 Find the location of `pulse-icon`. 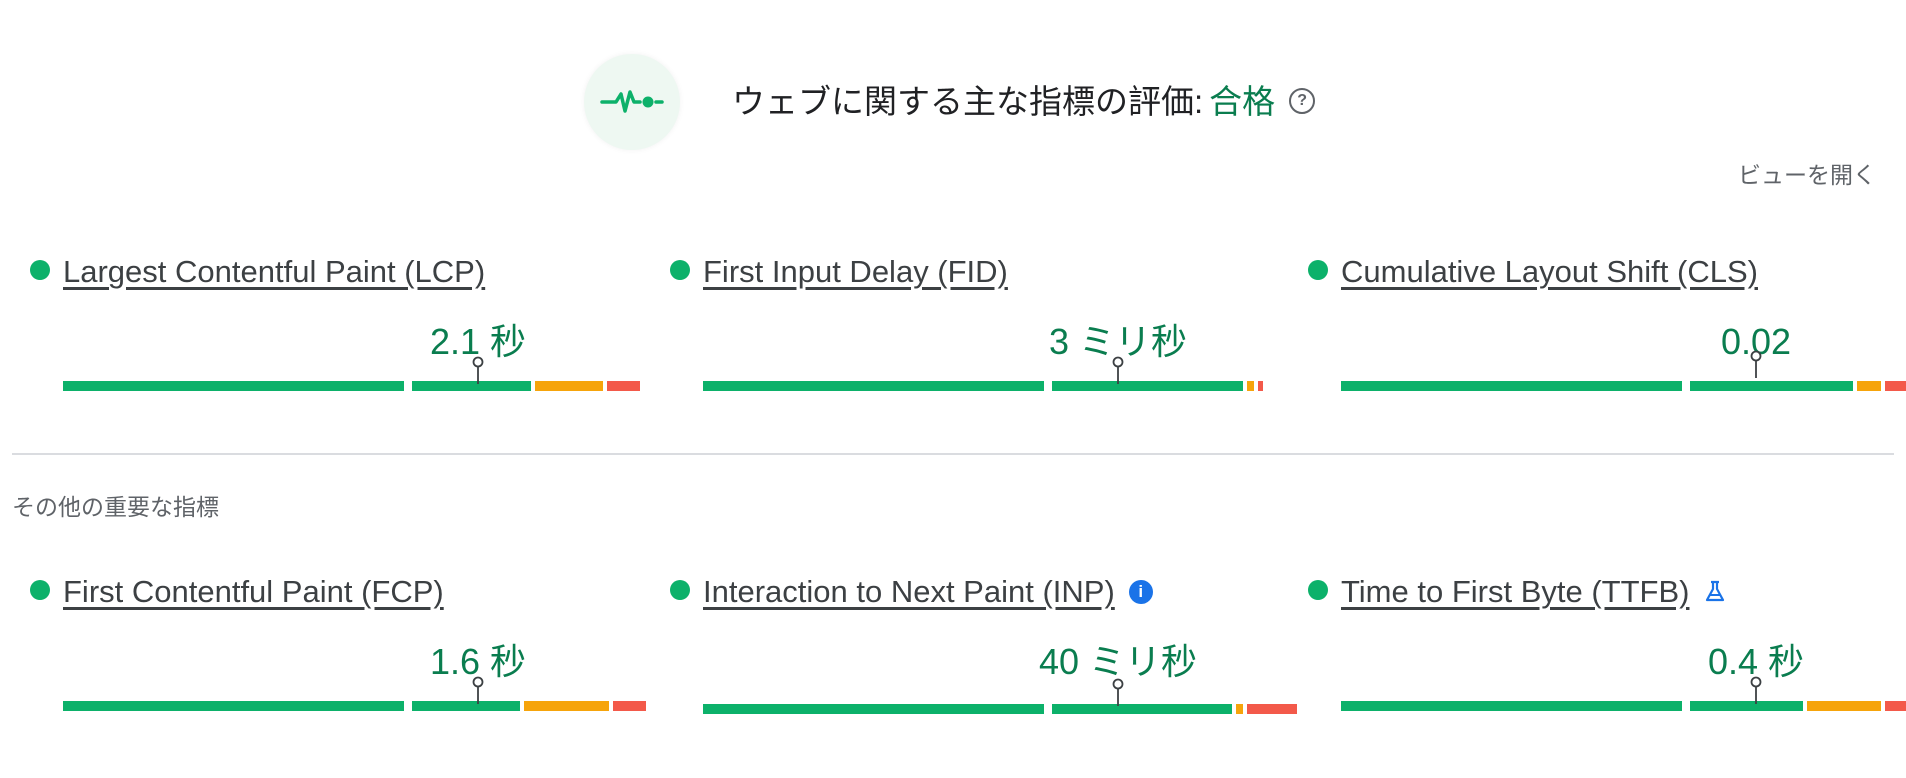

pulse-icon is located at coordinates (632, 102).